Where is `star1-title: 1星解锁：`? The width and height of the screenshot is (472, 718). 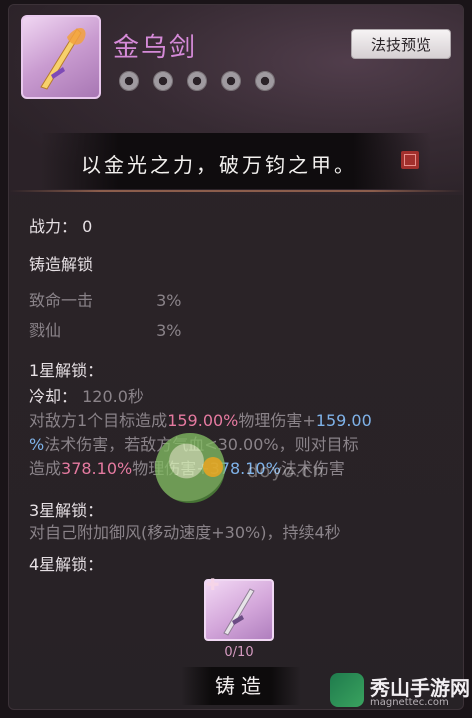
star1-title: 1星解锁： is located at coordinates (66, 370).